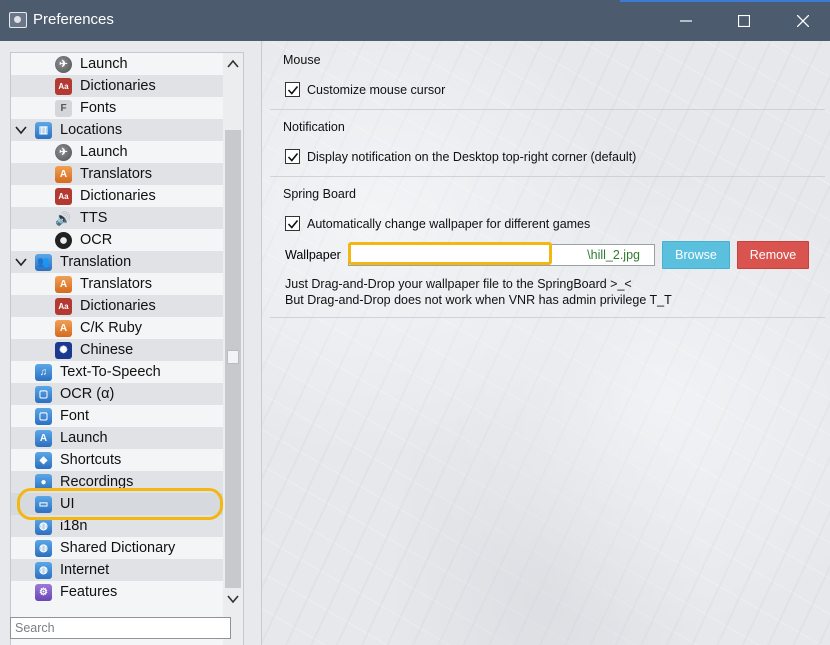 The image size is (830, 645). What do you see at coordinates (120, 628) in the screenshot?
I see `search-input` at bounding box center [120, 628].